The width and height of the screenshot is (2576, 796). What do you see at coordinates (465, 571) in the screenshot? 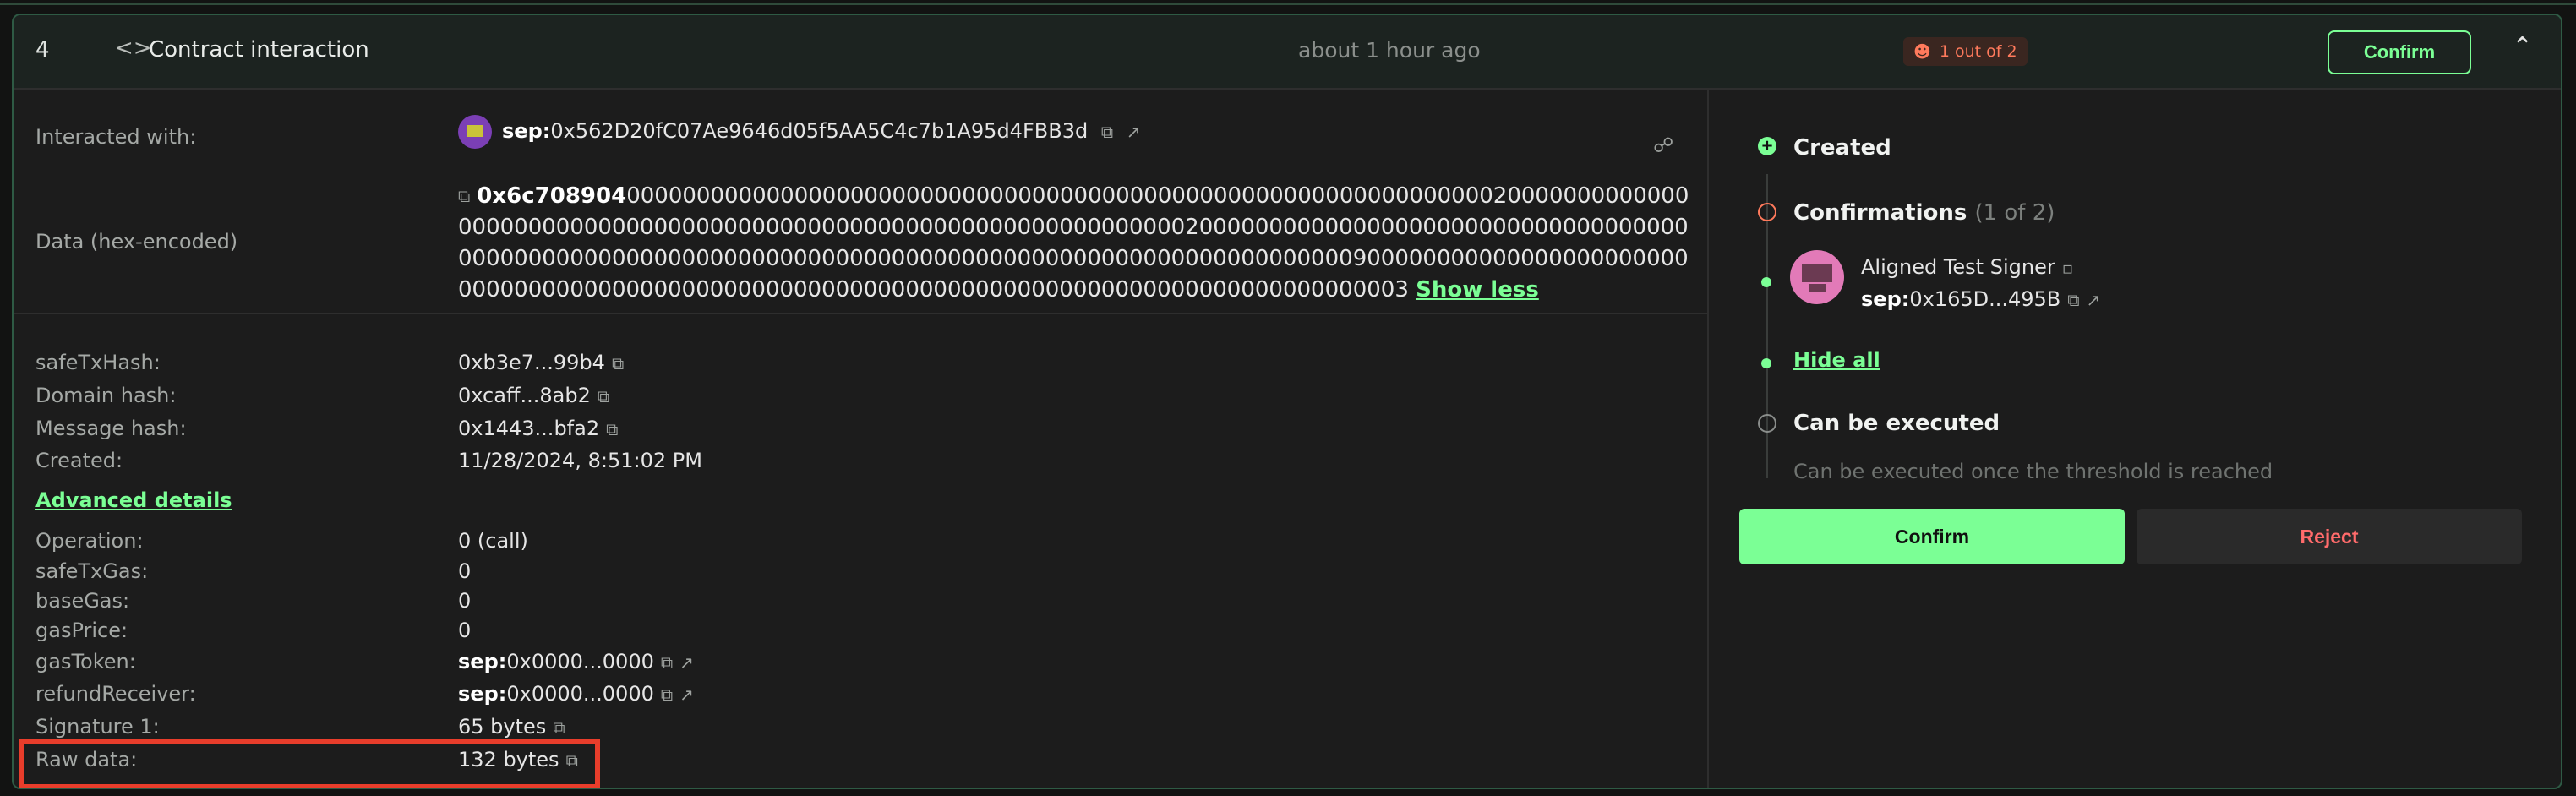
I see `safe-tx-gas-value: 0` at bounding box center [465, 571].